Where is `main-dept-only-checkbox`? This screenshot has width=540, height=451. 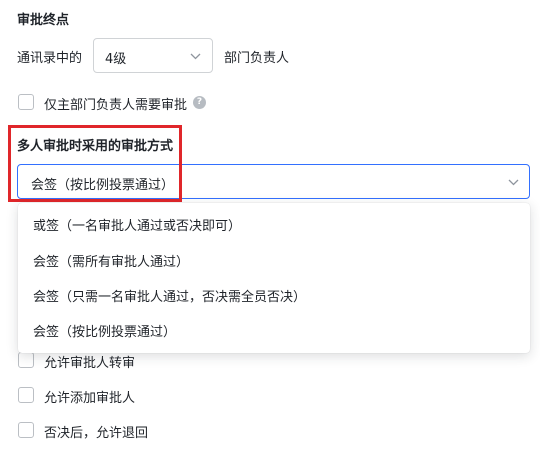 main-dept-only-checkbox is located at coordinates (26, 102).